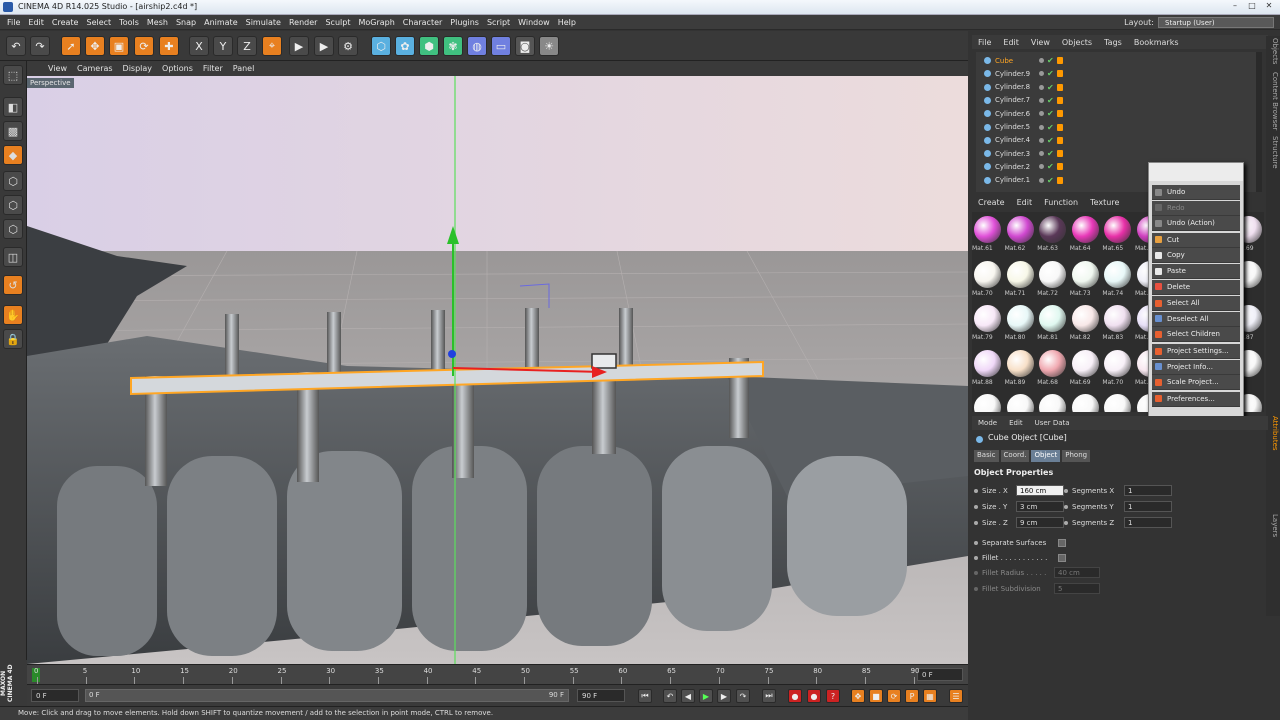 Image resolution: width=1280 pixels, height=720 pixels. Describe the element at coordinates (244, 68) in the screenshot. I see `viewport-menu-panel: Panel` at that location.